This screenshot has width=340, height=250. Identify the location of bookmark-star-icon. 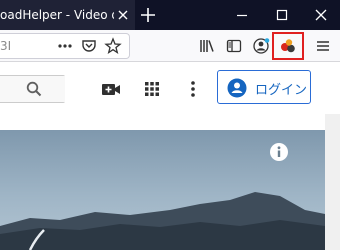
(113, 46).